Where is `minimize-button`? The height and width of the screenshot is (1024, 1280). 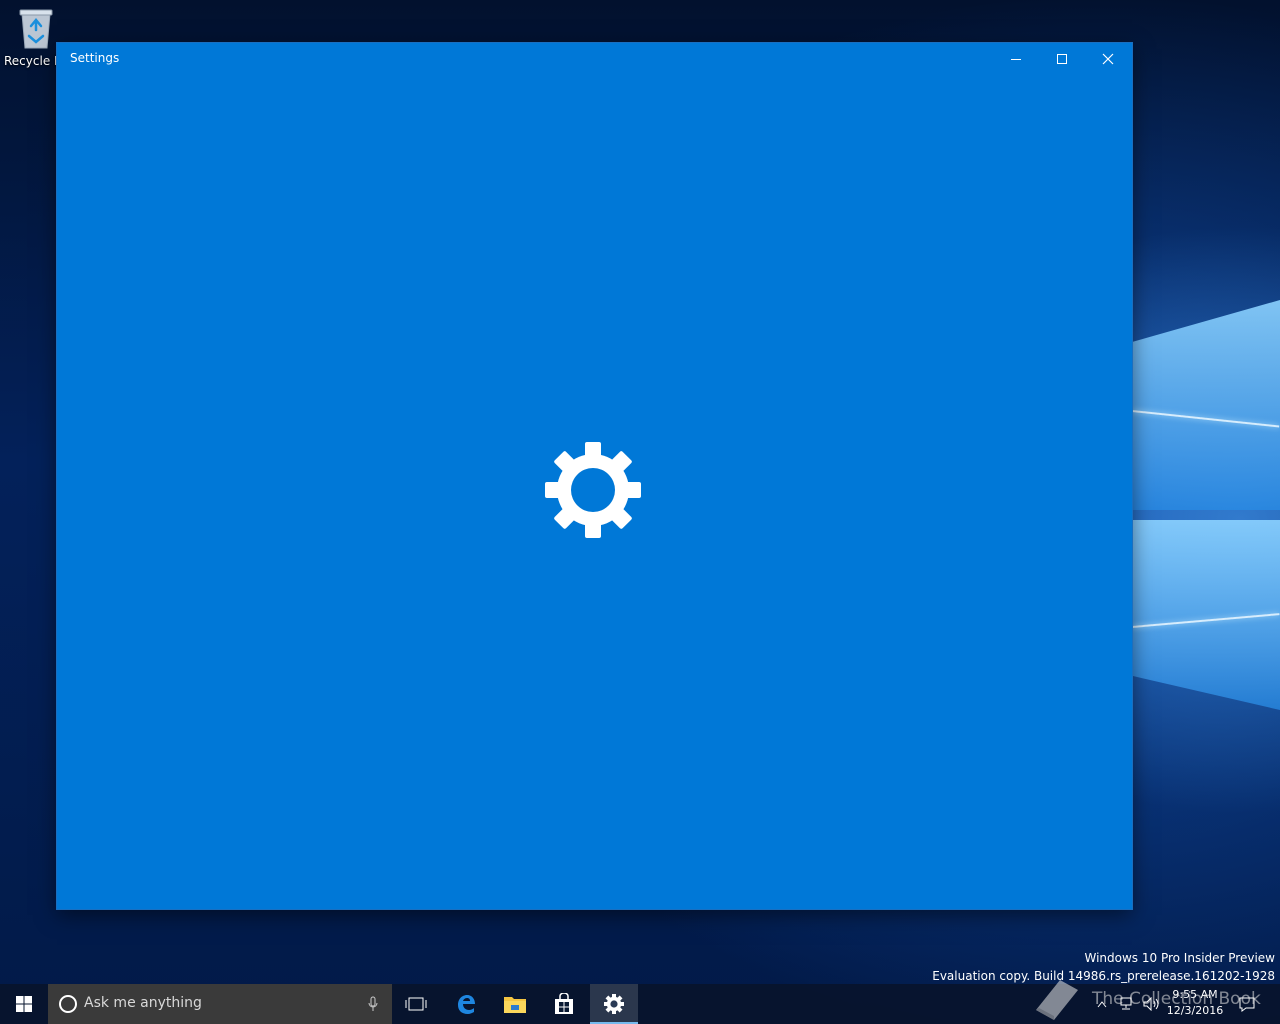
minimize-button is located at coordinates (1016, 59).